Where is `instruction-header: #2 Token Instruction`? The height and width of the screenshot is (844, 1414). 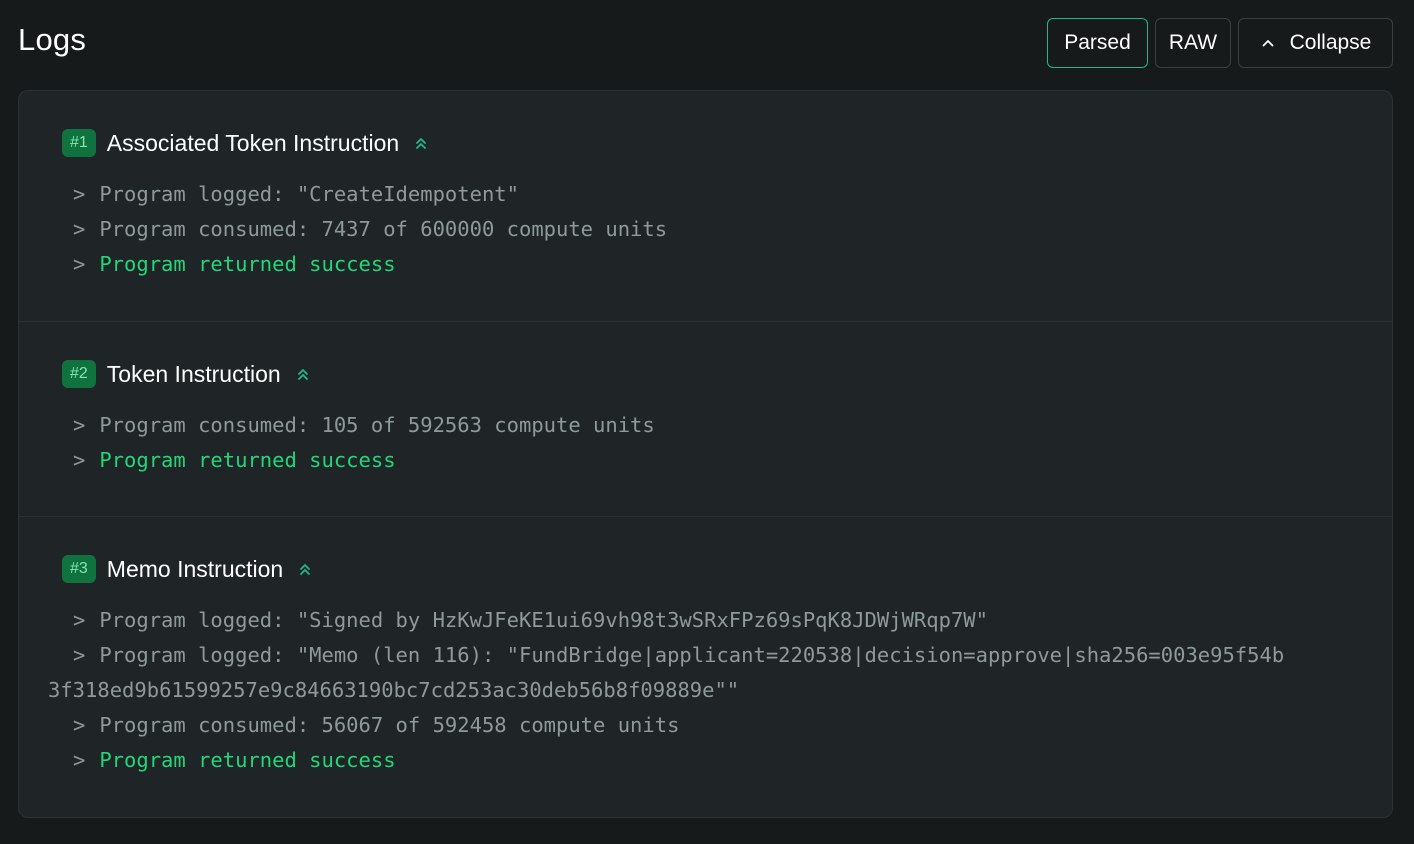 instruction-header: #2 Token Instruction is located at coordinates (186, 374).